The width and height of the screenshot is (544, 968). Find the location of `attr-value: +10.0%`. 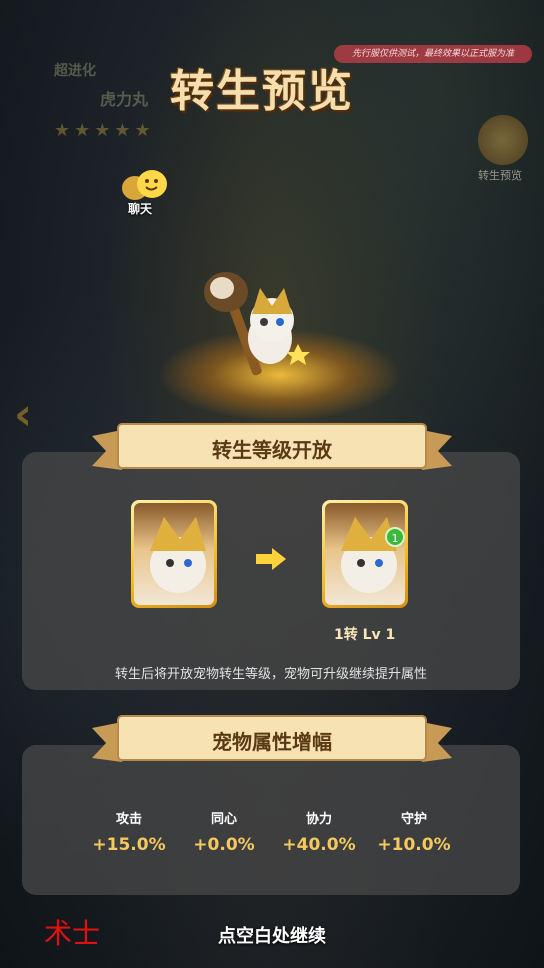

attr-value: +10.0% is located at coordinates (414, 845).